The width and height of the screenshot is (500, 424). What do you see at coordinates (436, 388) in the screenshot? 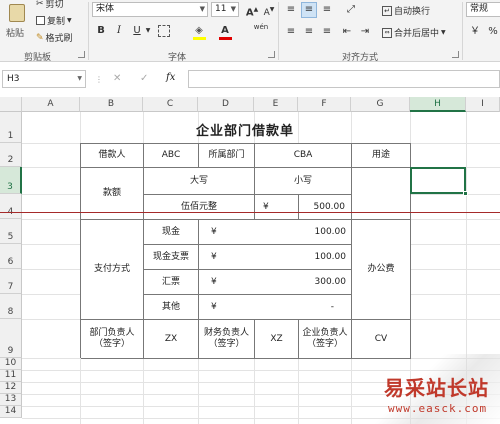
I see `watermark-title: 易采站长站` at bounding box center [436, 388].